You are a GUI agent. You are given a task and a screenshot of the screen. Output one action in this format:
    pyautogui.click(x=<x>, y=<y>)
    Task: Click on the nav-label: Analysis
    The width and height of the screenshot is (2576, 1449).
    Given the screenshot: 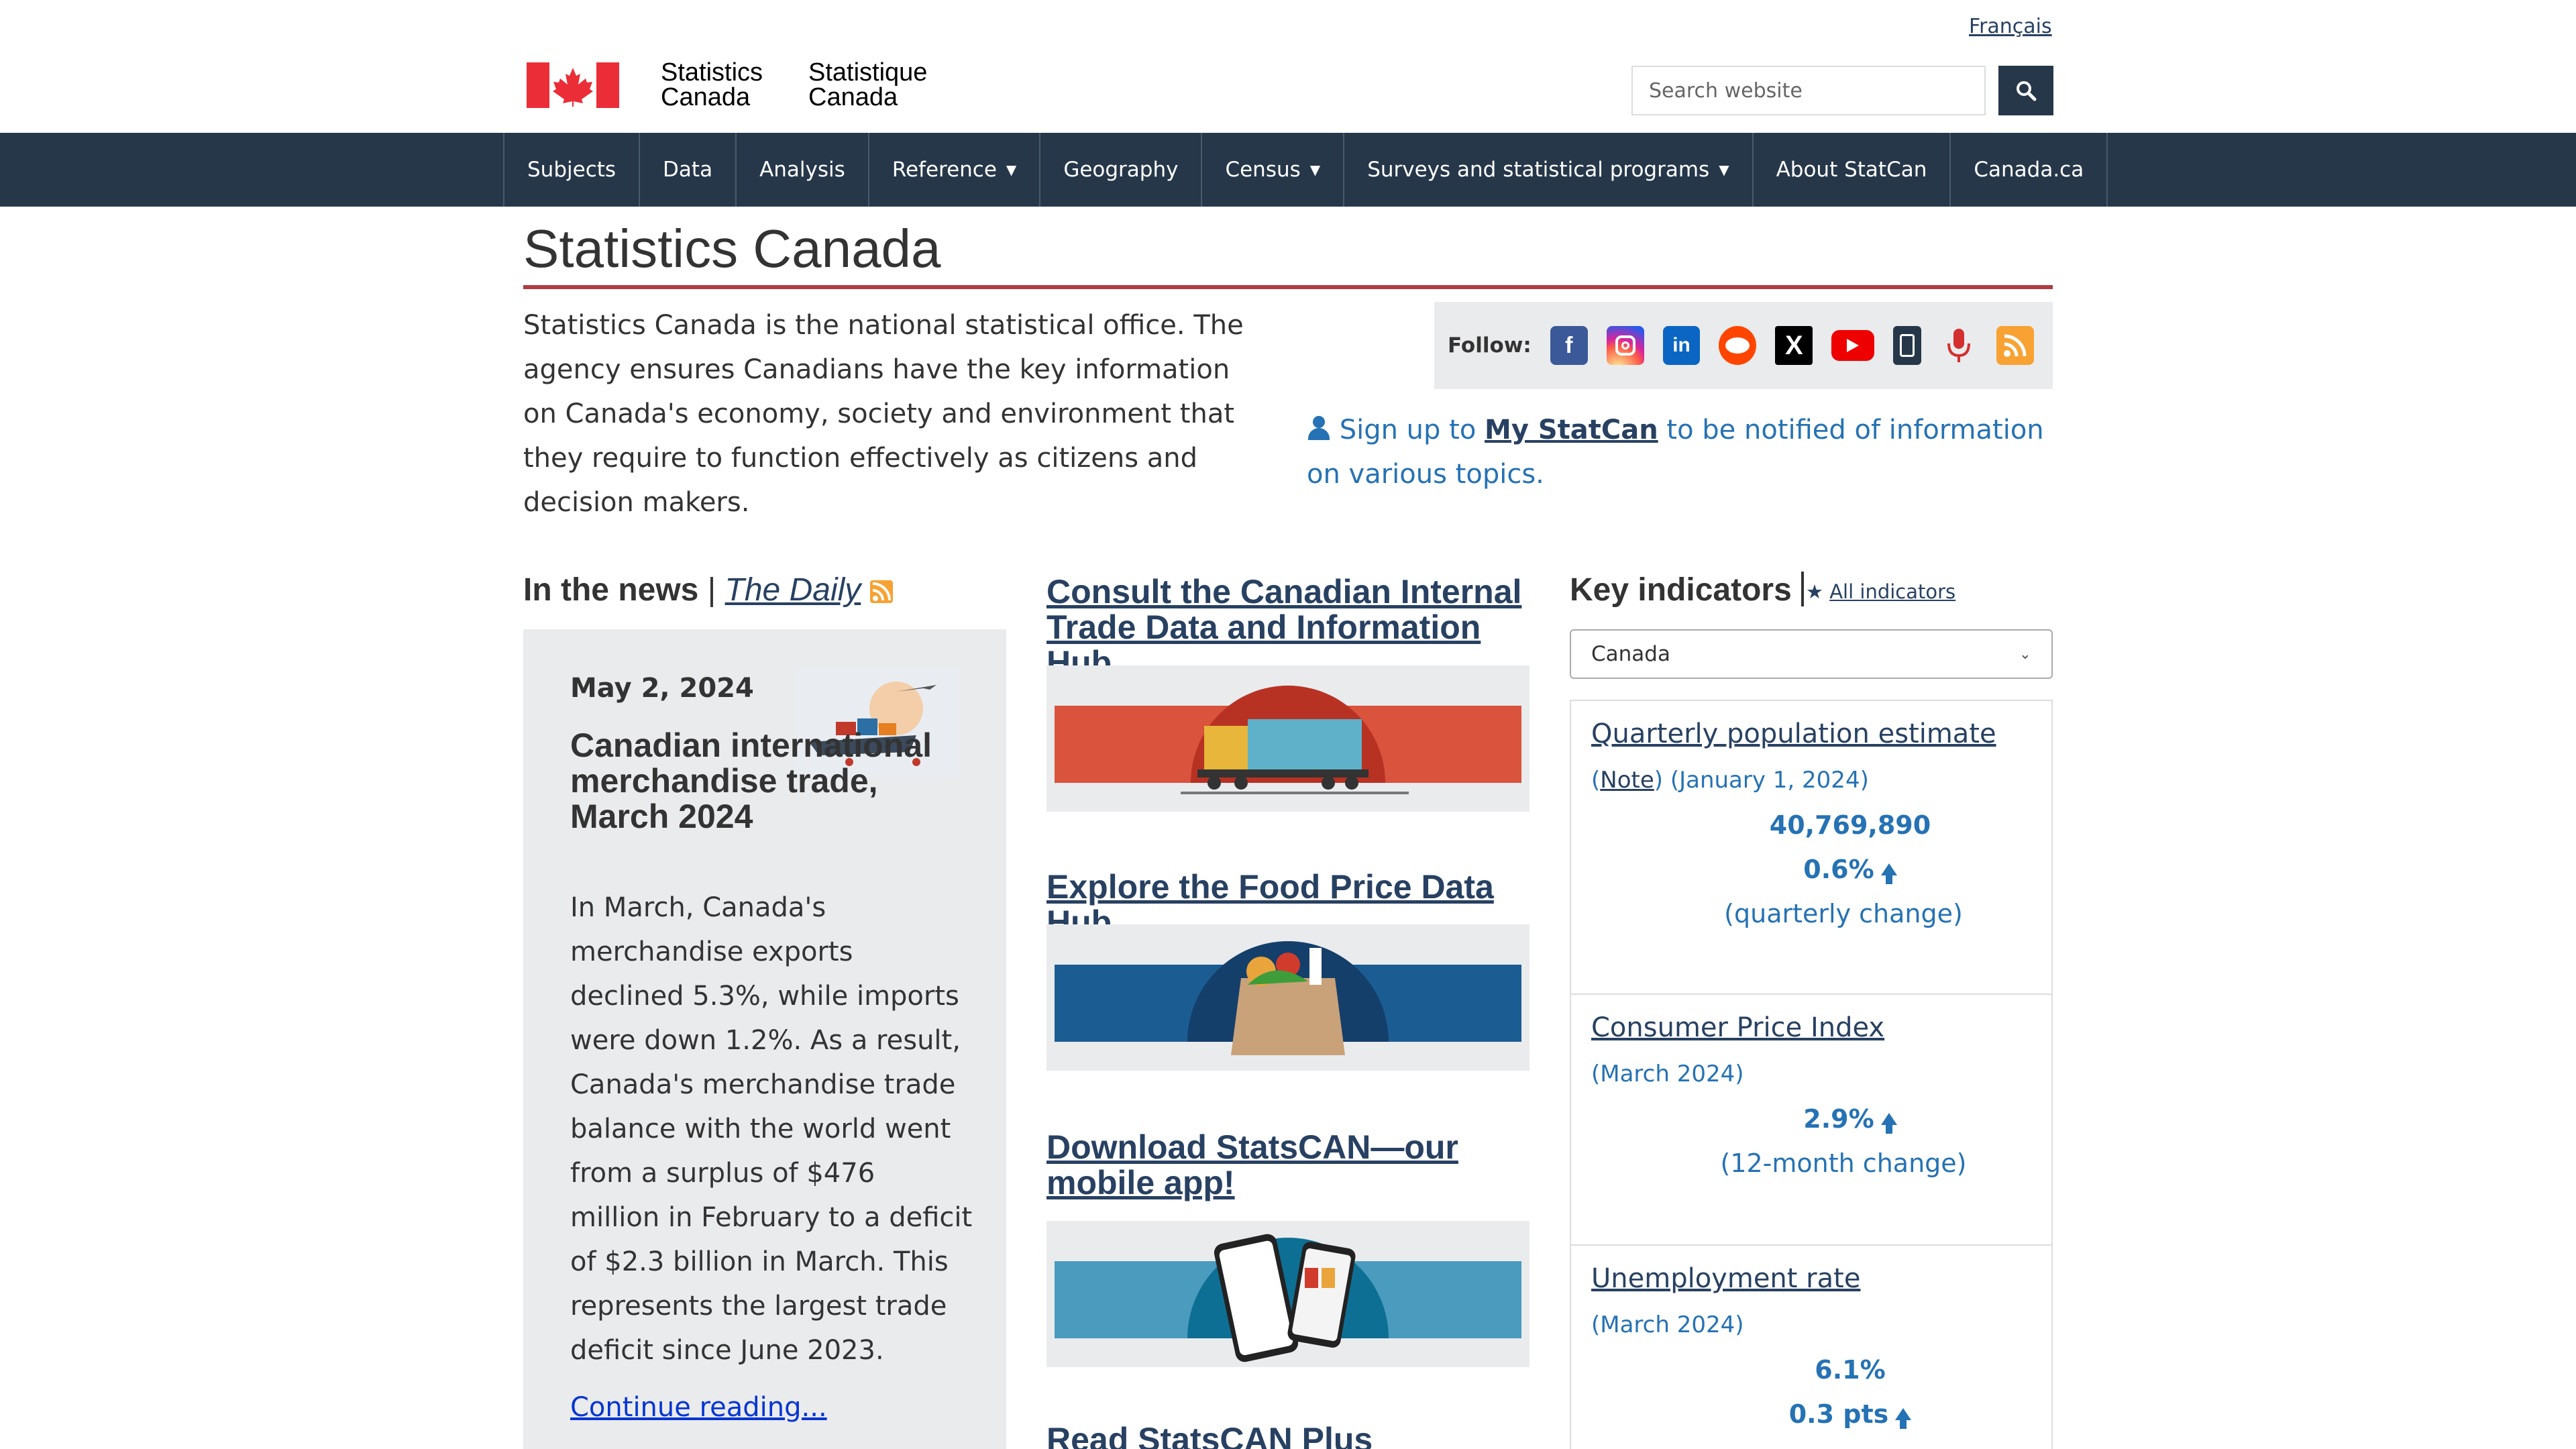 What is the action you would take?
    pyautogui.click(x=802, y=170)
    